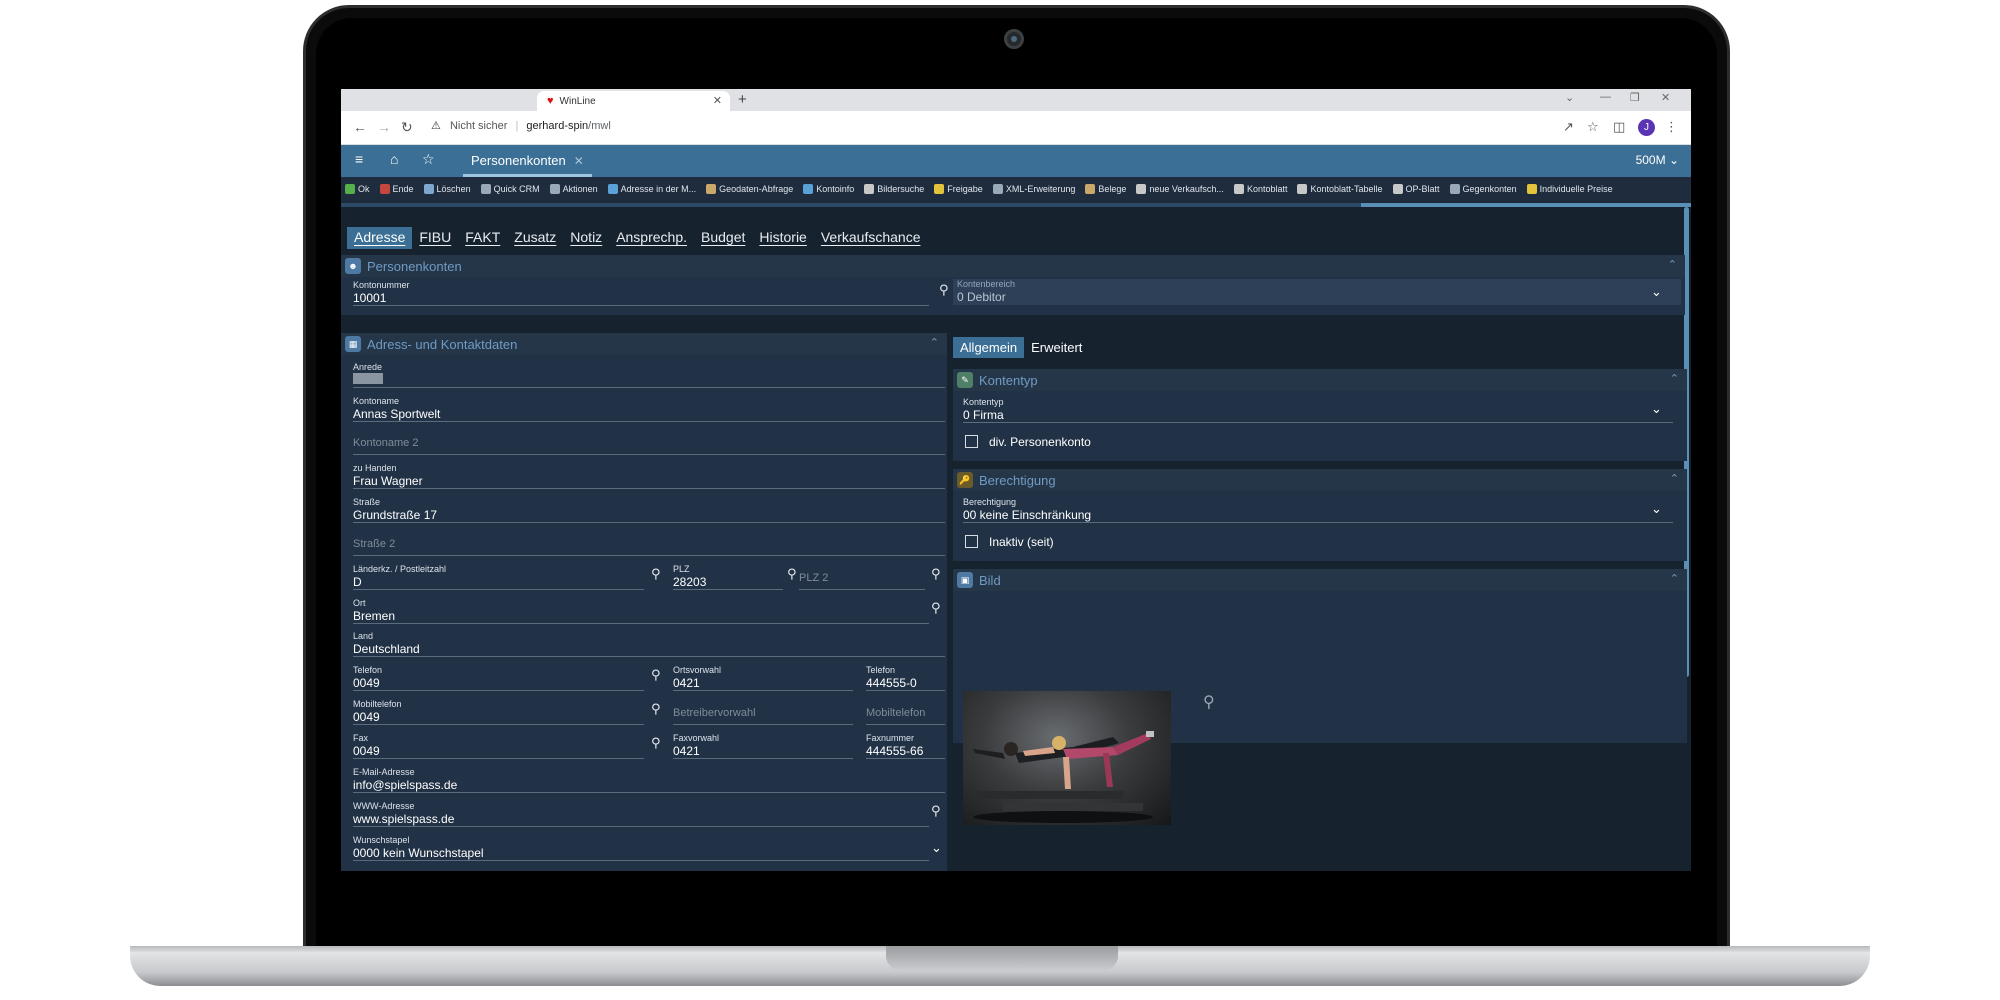 The image size is (2000, 1000). Describe the element at coordinates (656, 709) in the screenshot. I see `mobil-search-icon: ⚲` at that location.